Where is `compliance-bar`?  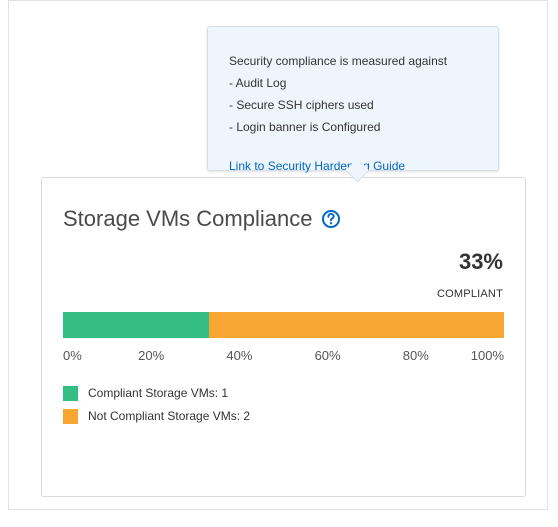
compliance-bar is located at coordinates (283, 325).